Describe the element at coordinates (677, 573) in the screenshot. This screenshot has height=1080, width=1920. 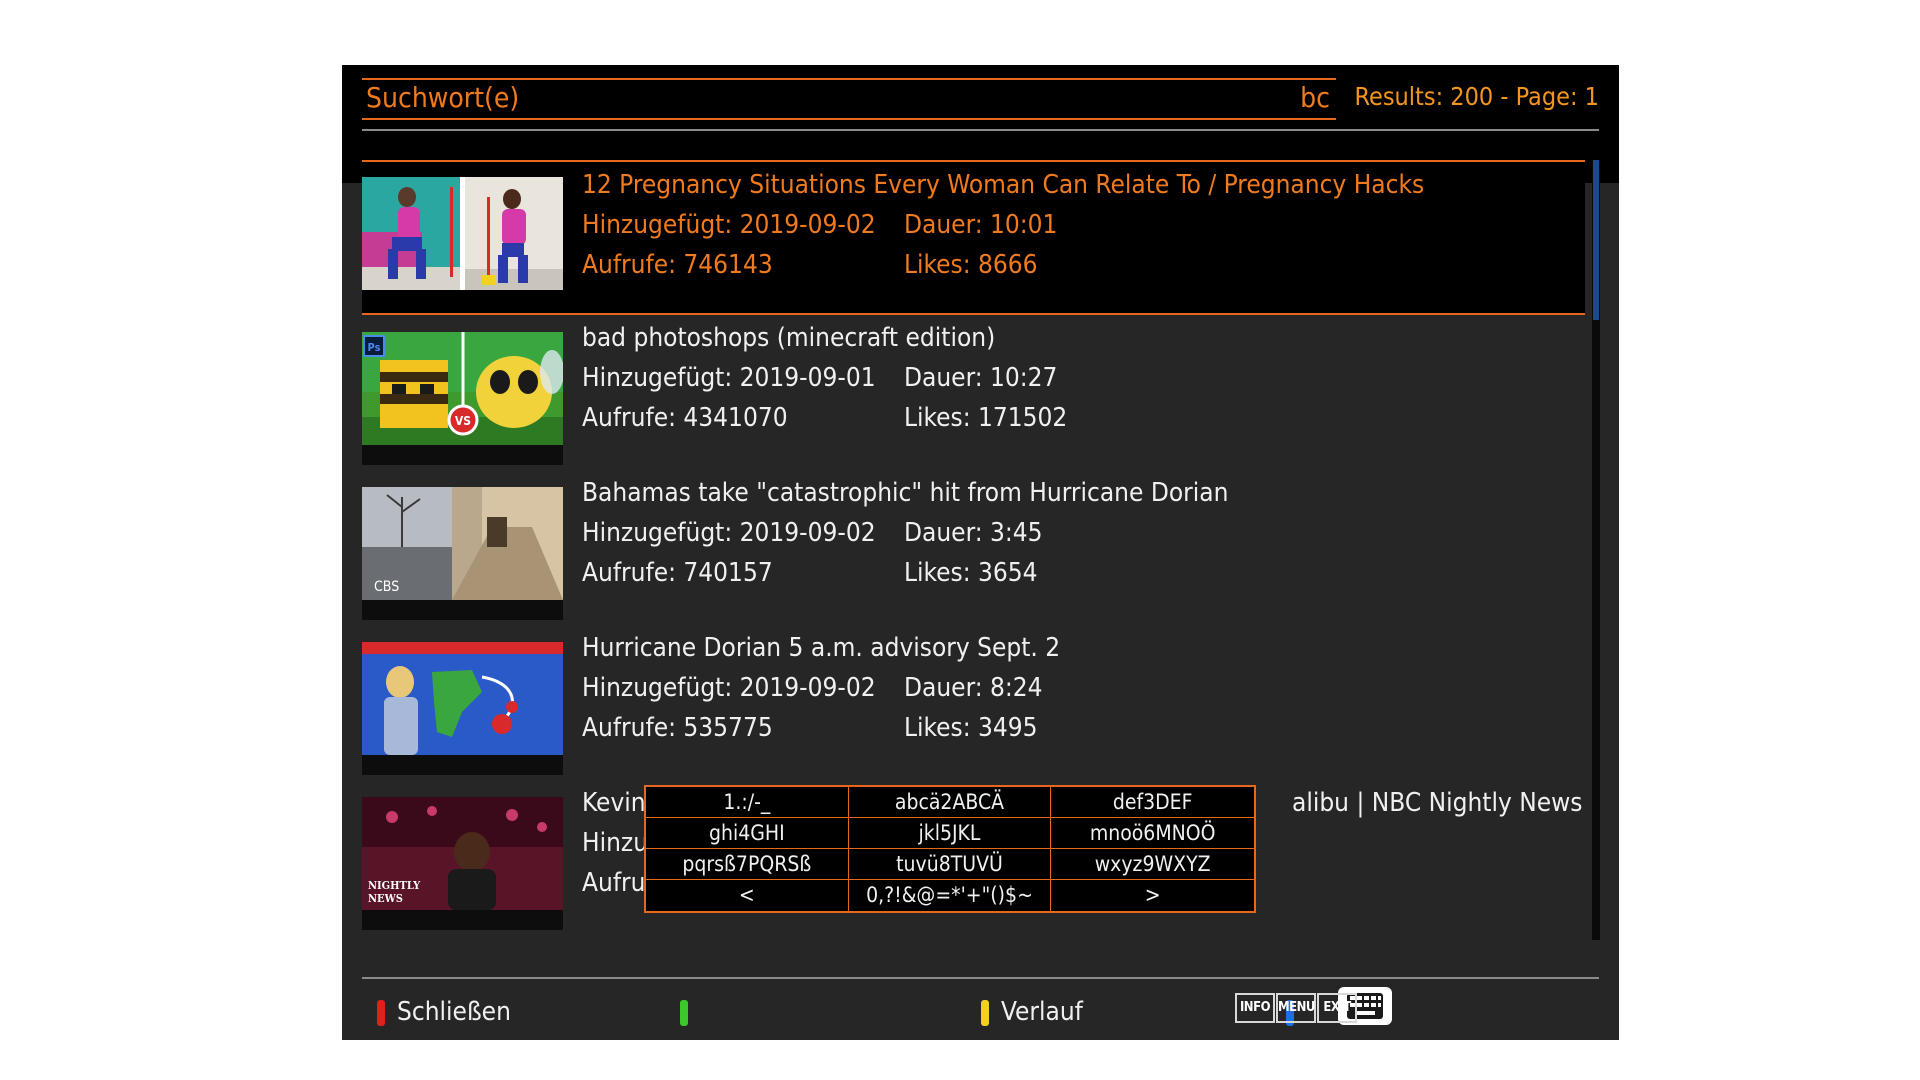
I see `video-views: Aufrufe: 740157` at that location.